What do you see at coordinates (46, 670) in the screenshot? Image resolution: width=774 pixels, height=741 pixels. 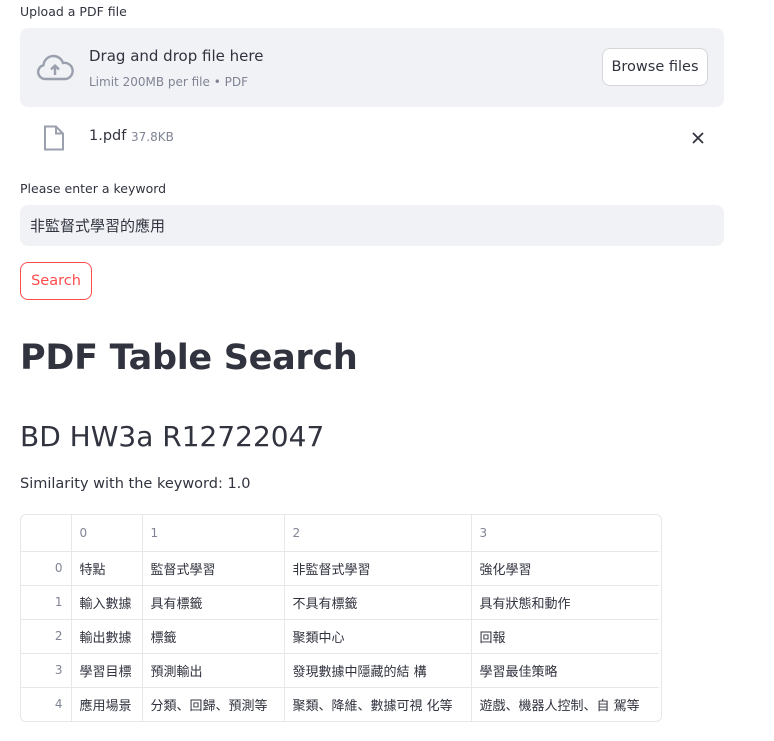 I see `row-index: 3` at bounding box center [46, 670].